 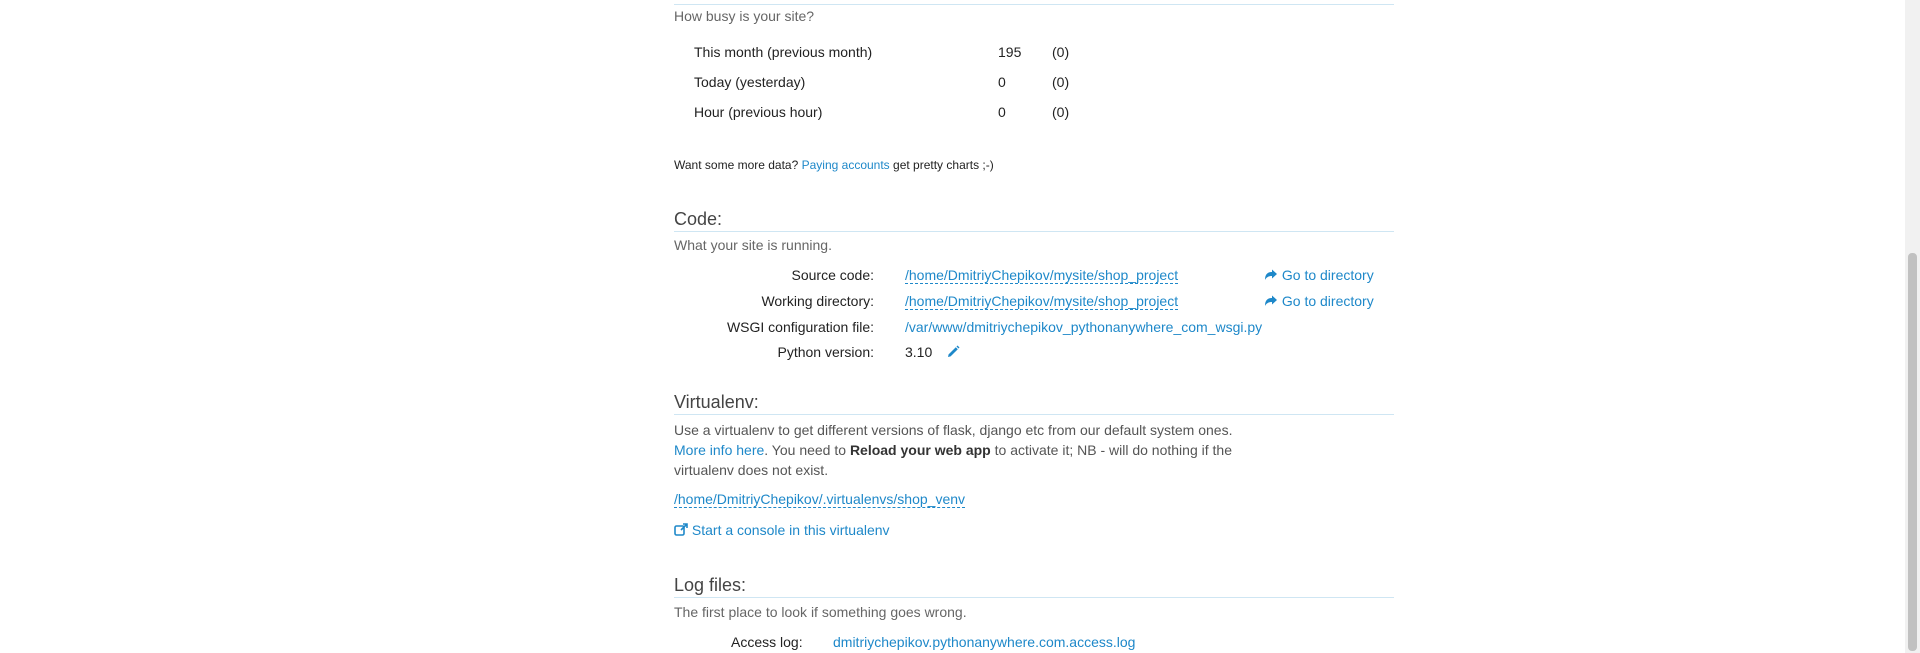 What do you see at coordinates (1010, 52) in the screenshot?
I see `traffic-row-value: 195` at bounding box center [1010, 52].